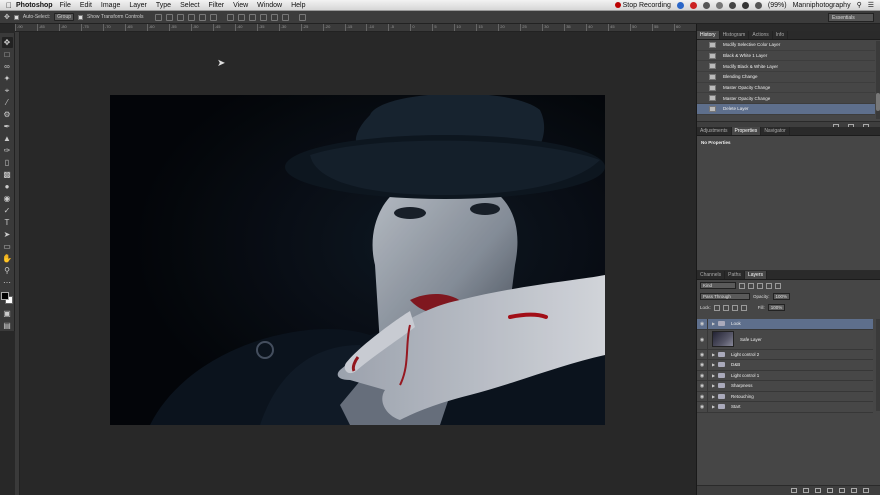  What do you see at coordinates (714, 131) in the screenshot?
I see `tab-adjustments: Adjustments` at bounding box center [714, 131].